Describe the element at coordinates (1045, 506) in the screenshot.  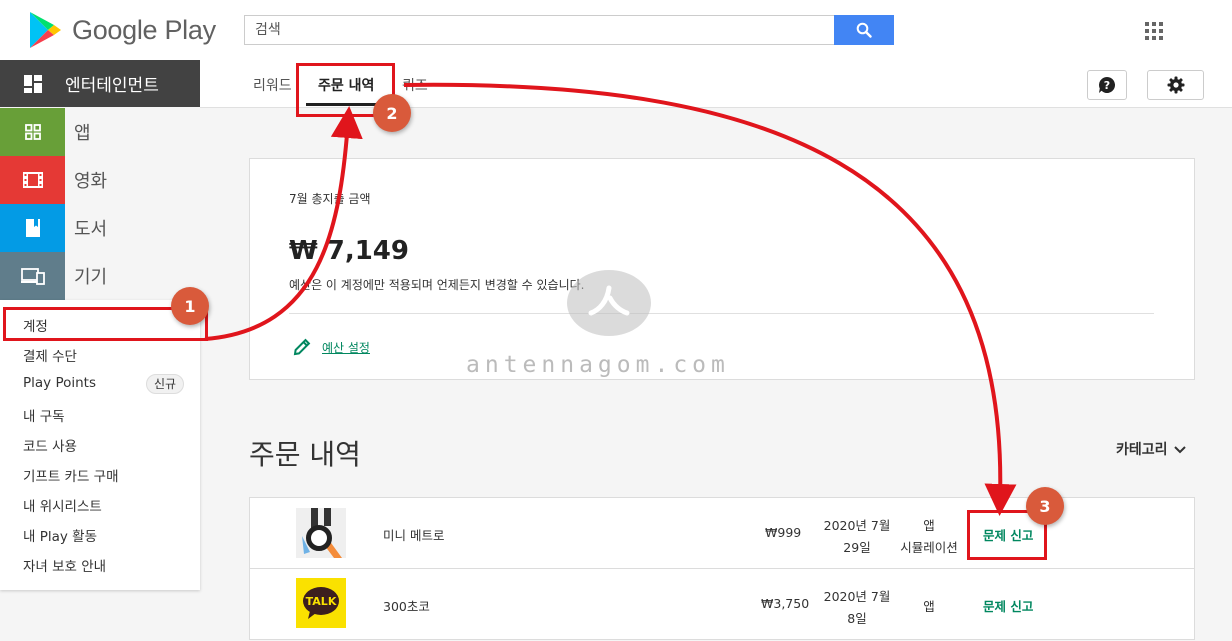
I see `step-3-badge: 3` at that location.